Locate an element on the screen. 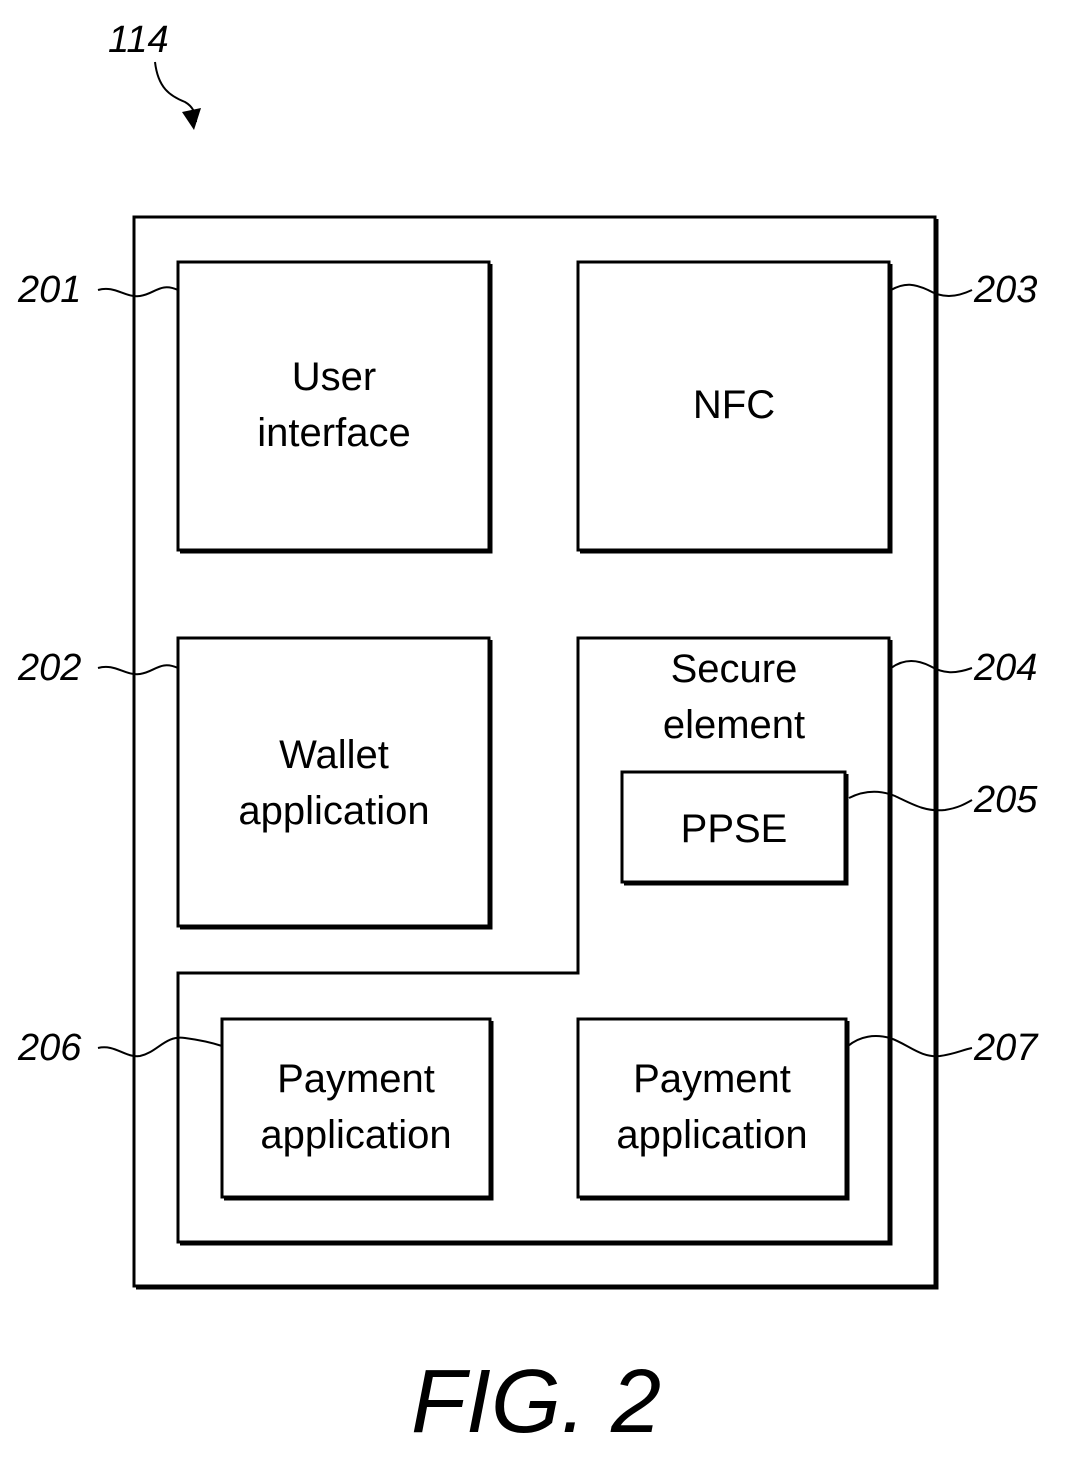  ppse-block: PPSE is located at coordinates (734, 828).